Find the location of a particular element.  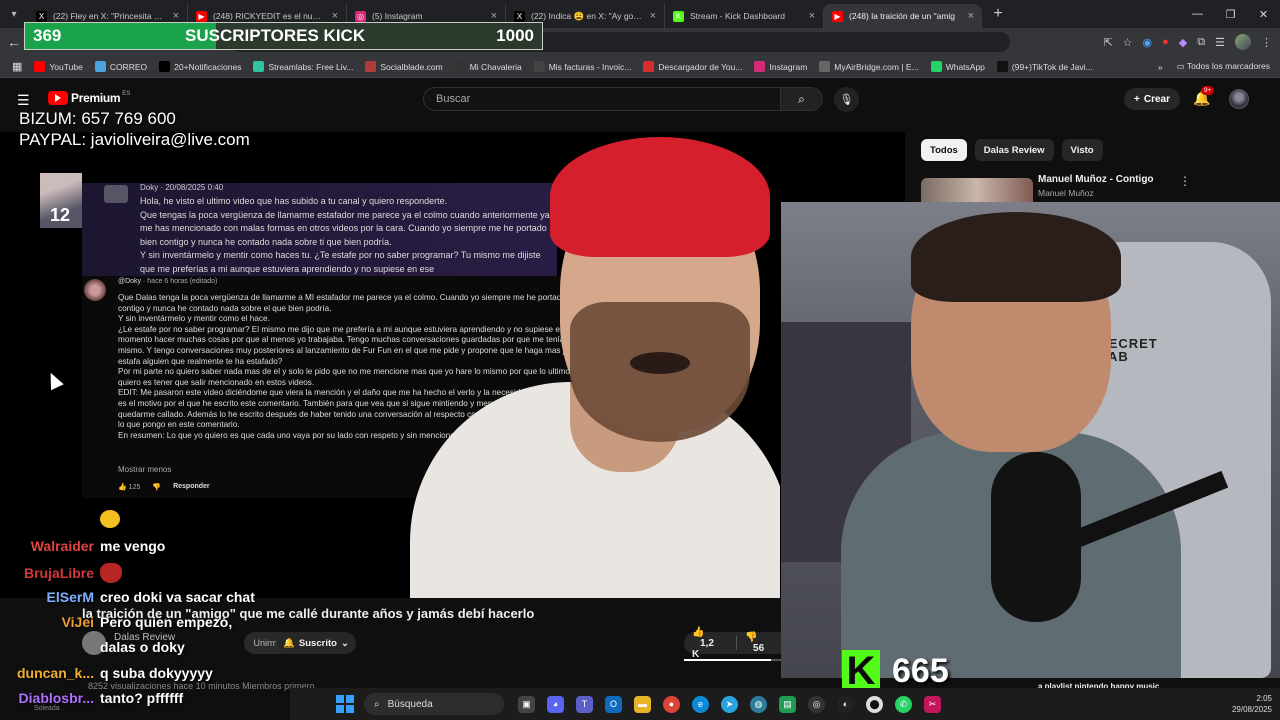

show-less-link: Mostrar menos is located at coordinates (144, 469).